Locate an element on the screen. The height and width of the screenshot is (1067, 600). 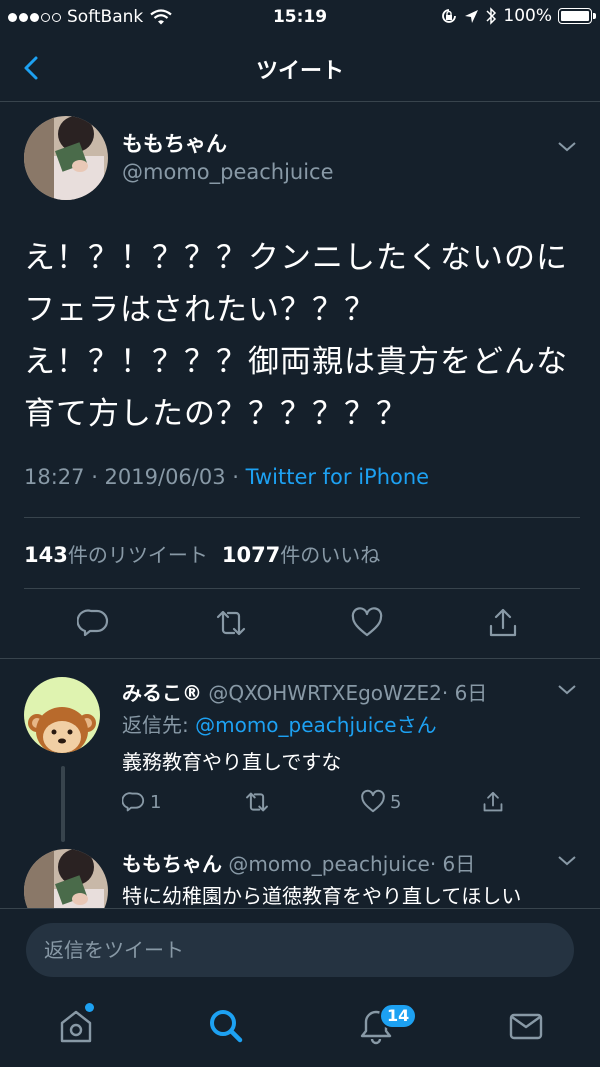
notifications-badge: 14 is located at coordinates (398, 1016).